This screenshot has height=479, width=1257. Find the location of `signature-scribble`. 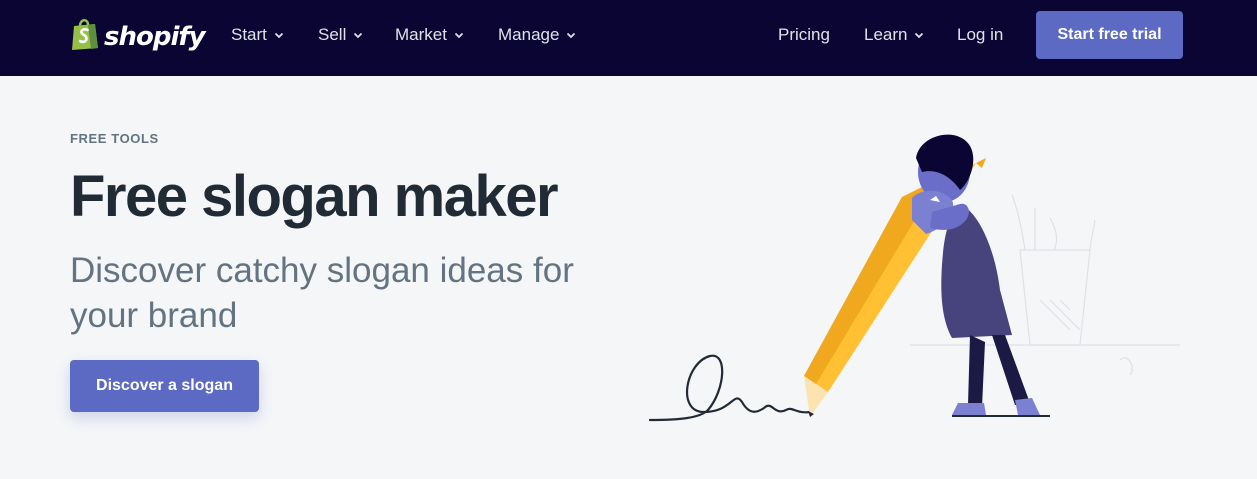

signature-scribble is located at coordinates (730, 388).